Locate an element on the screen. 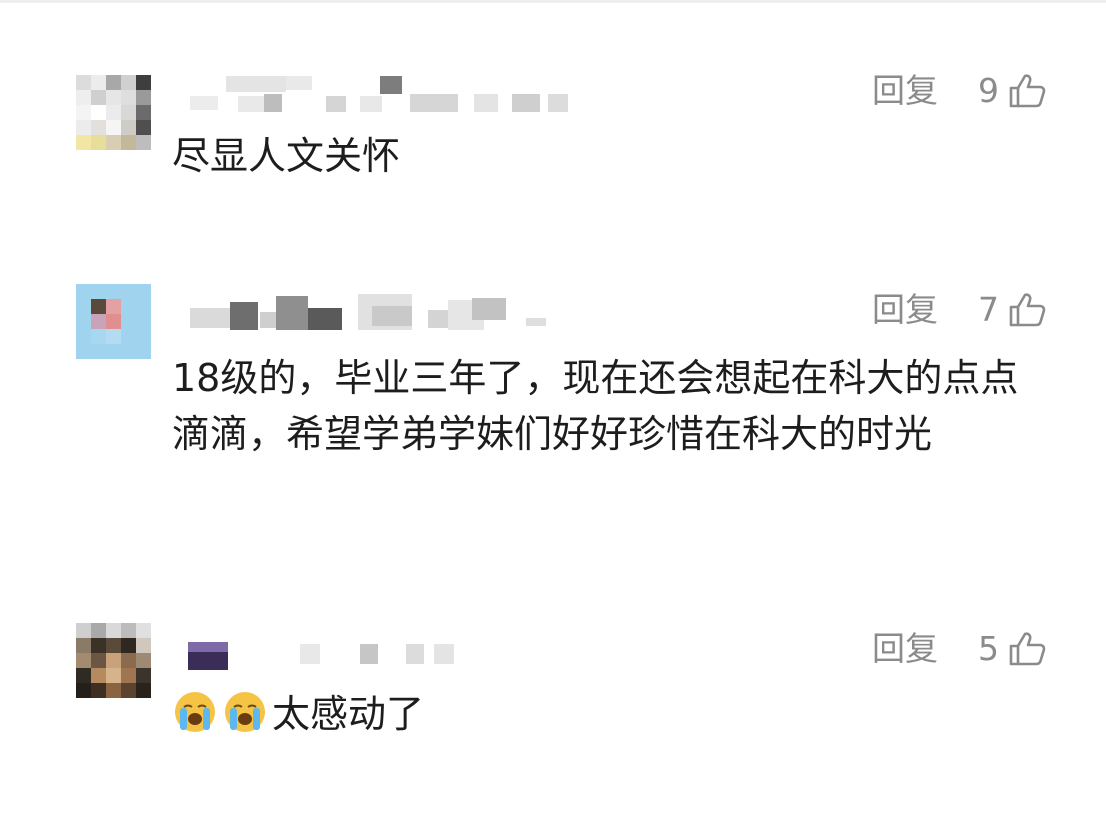  comment-actions: 回复 9 is located at coordinates (960, 91).